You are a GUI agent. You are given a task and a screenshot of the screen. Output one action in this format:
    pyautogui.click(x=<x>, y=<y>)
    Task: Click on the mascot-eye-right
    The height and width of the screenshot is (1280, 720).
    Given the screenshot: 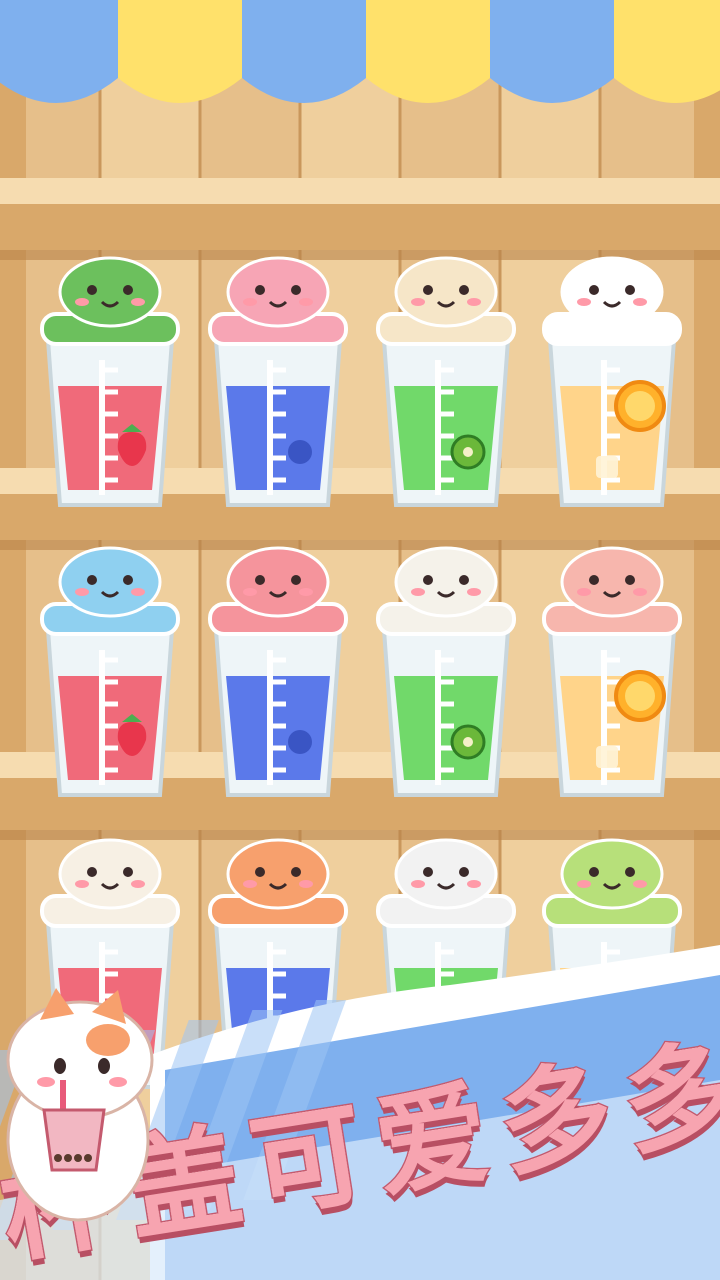 What is the action you would take?
    pyautogui.click(x=104, y=1066)
    